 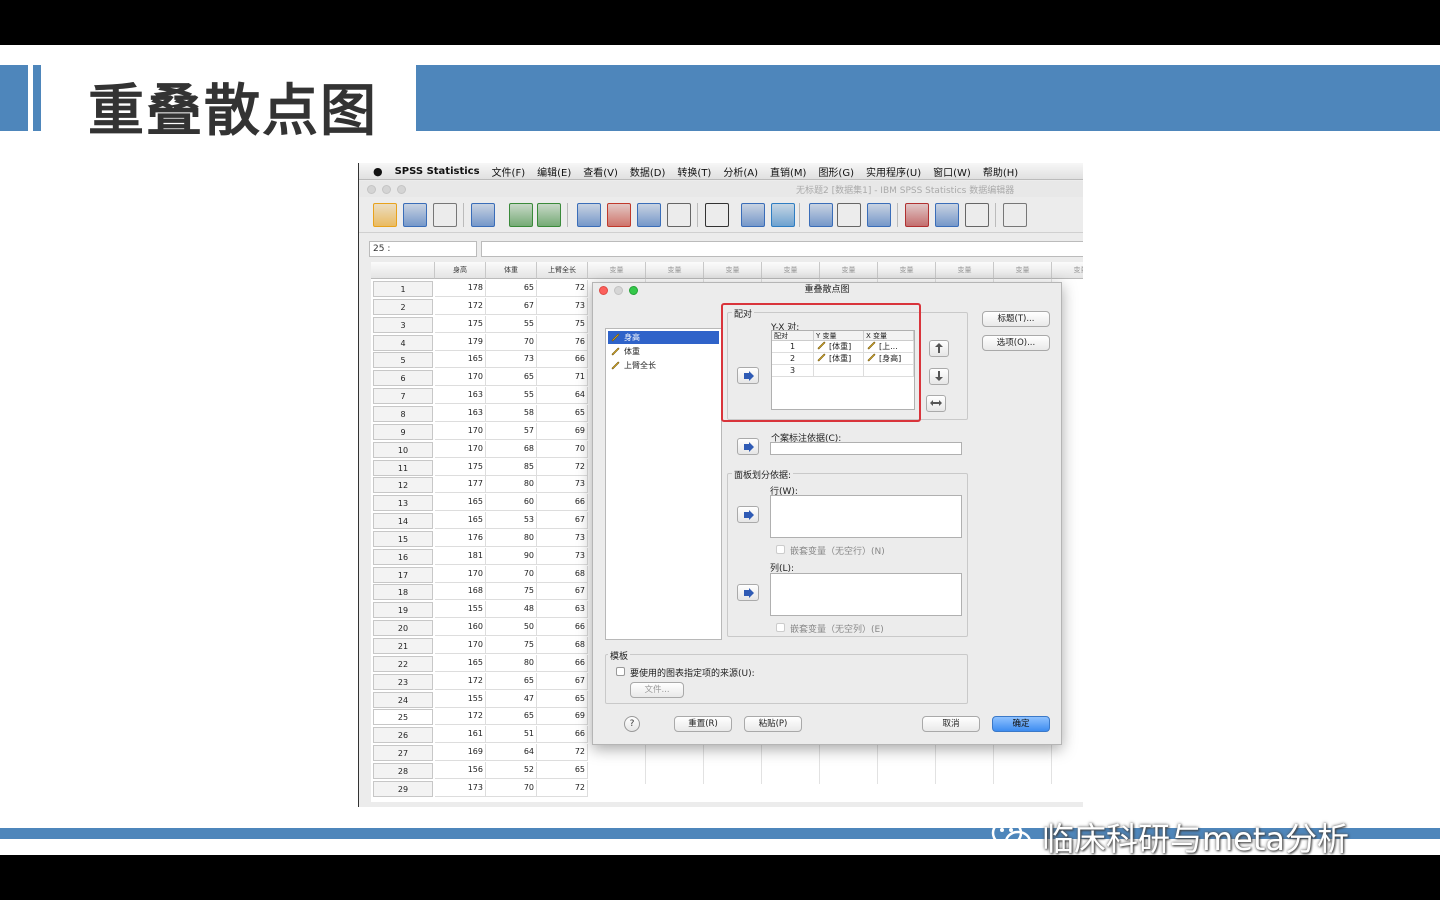 I want to click on column-header: 身高, so click(x=460, y=270).